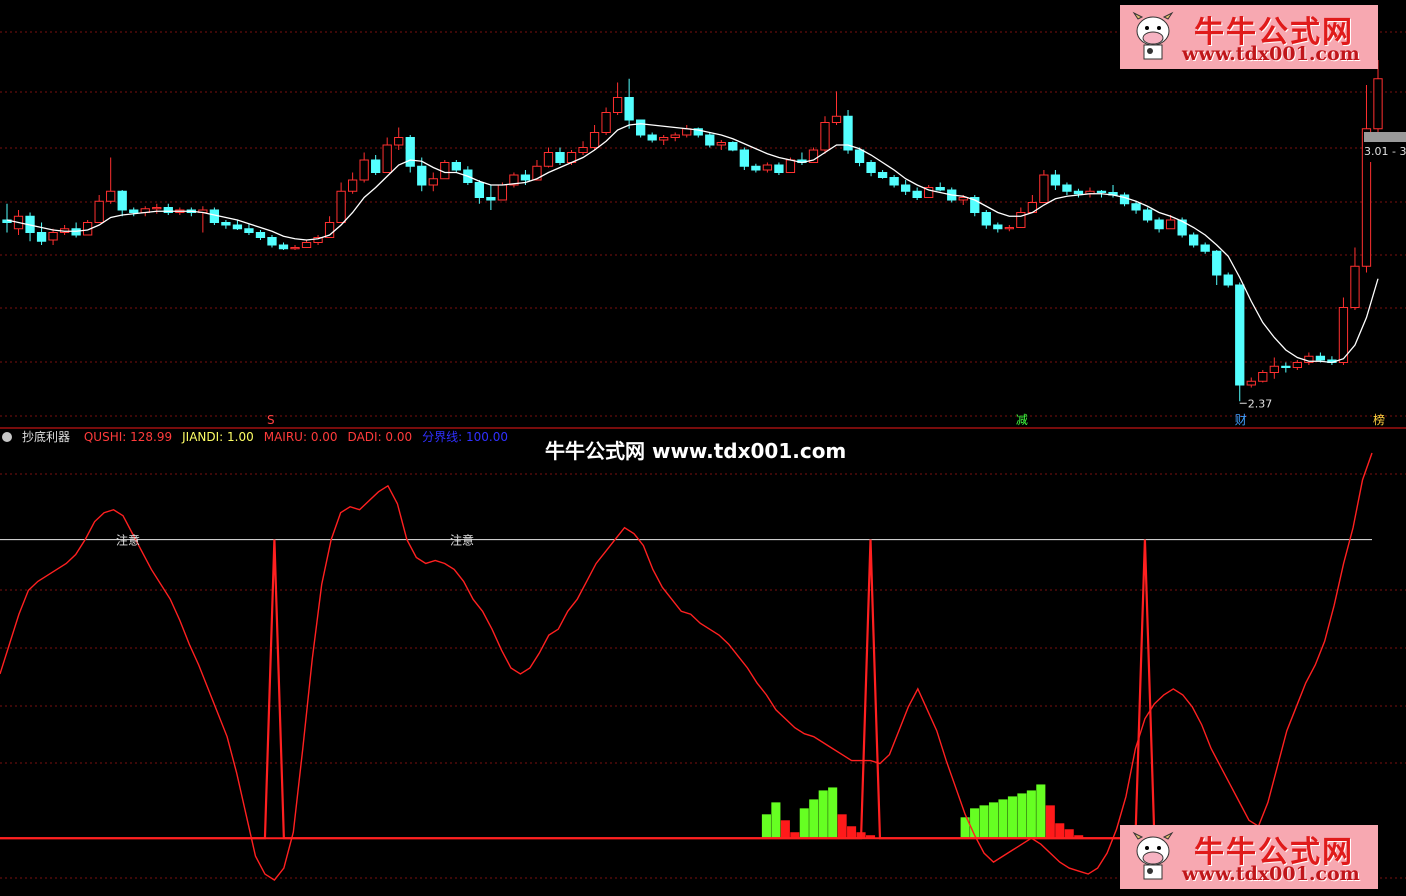  Describe the element at coordinates (696, 451) in the screenshot. I see `watermark-text: 牛牛公式网 www.tdx001.com` at that location.